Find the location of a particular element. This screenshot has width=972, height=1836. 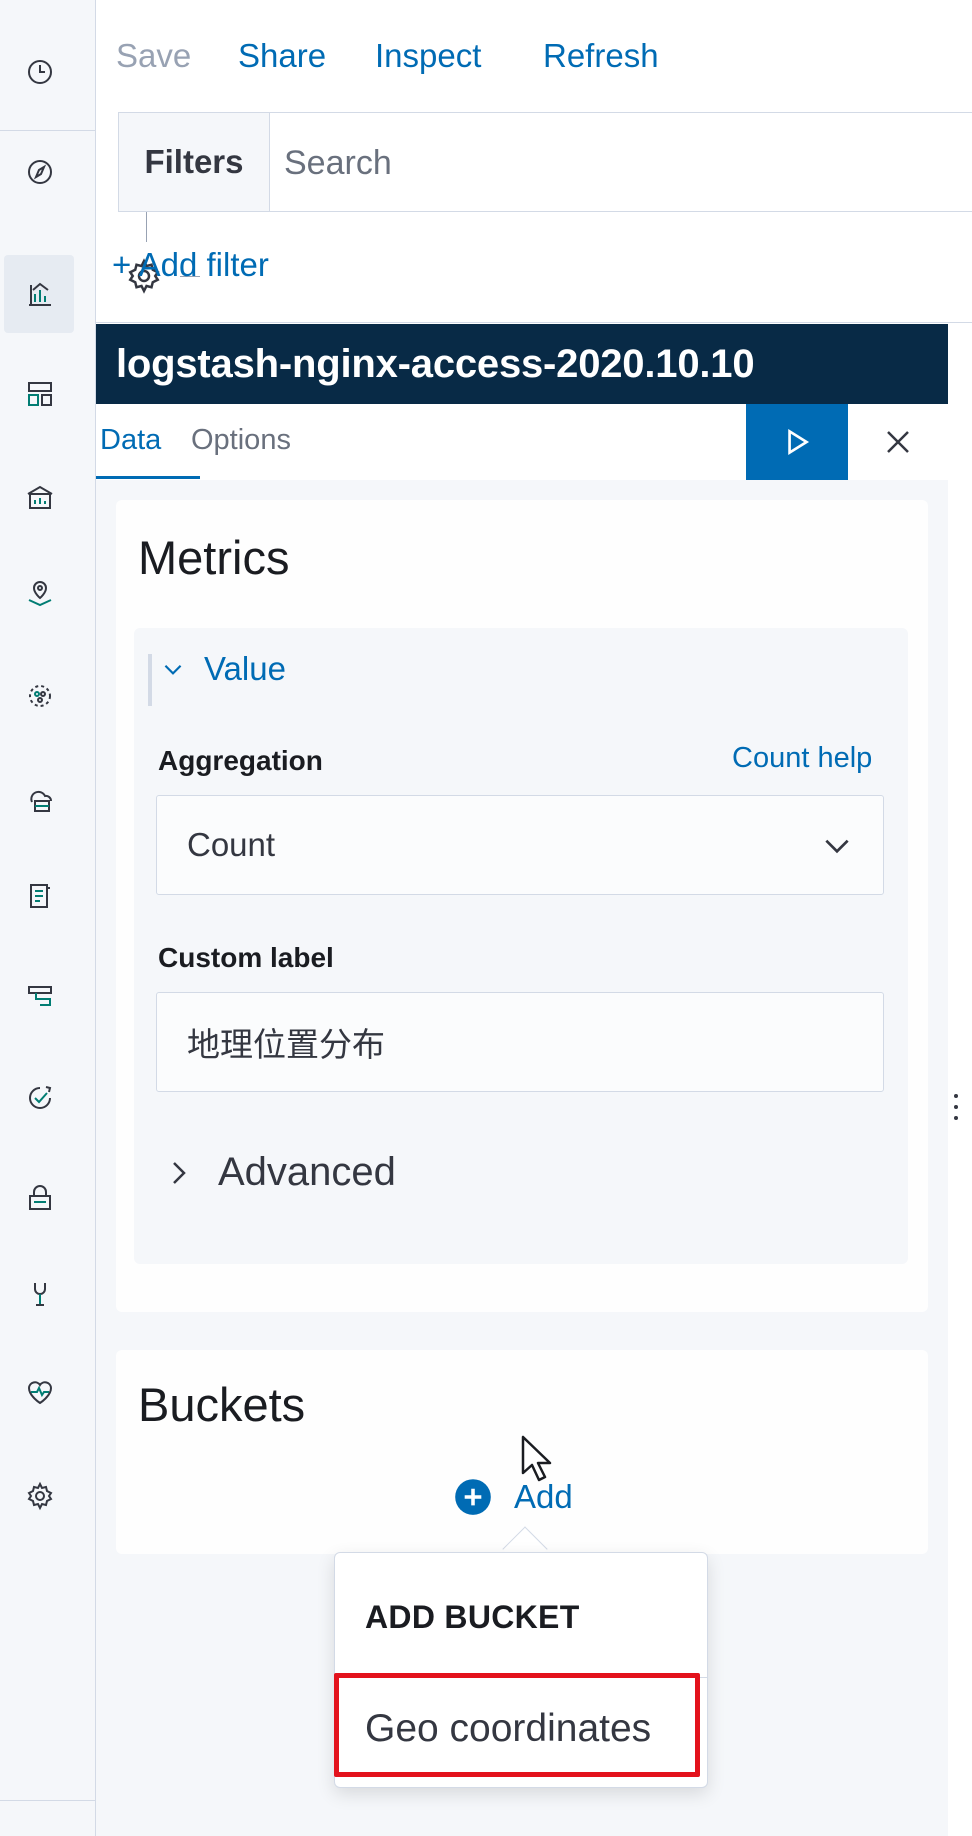

inspect-button: Inspect is located at coordinates (428, 56).